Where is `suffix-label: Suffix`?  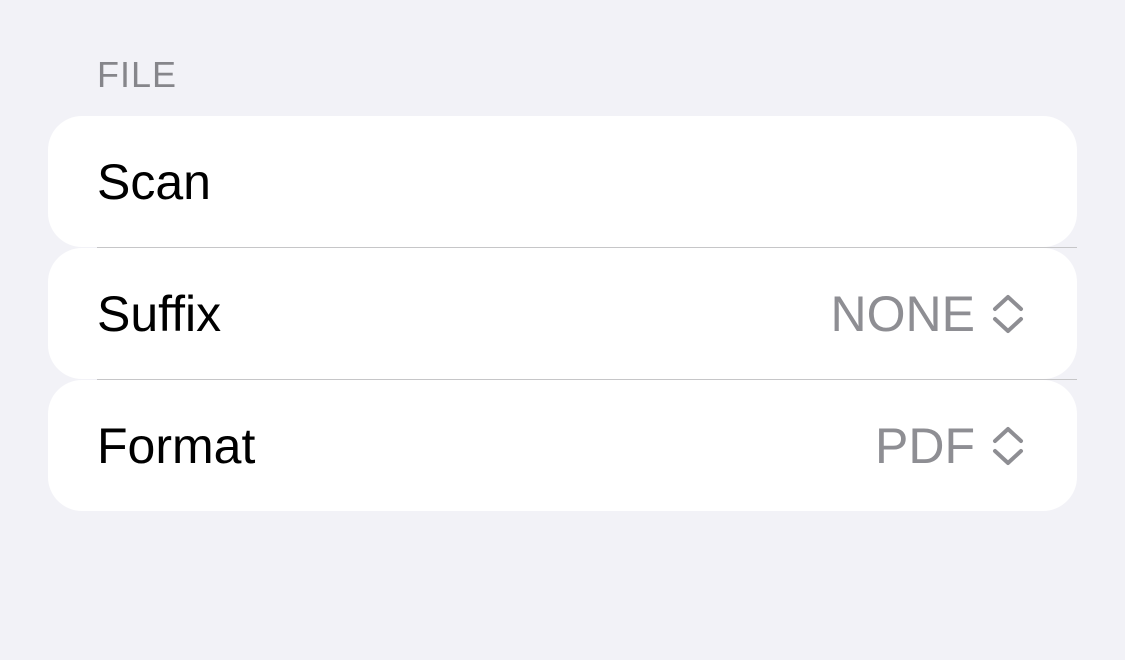 suffix-label: Suffix is located at coordinates (159, 313).